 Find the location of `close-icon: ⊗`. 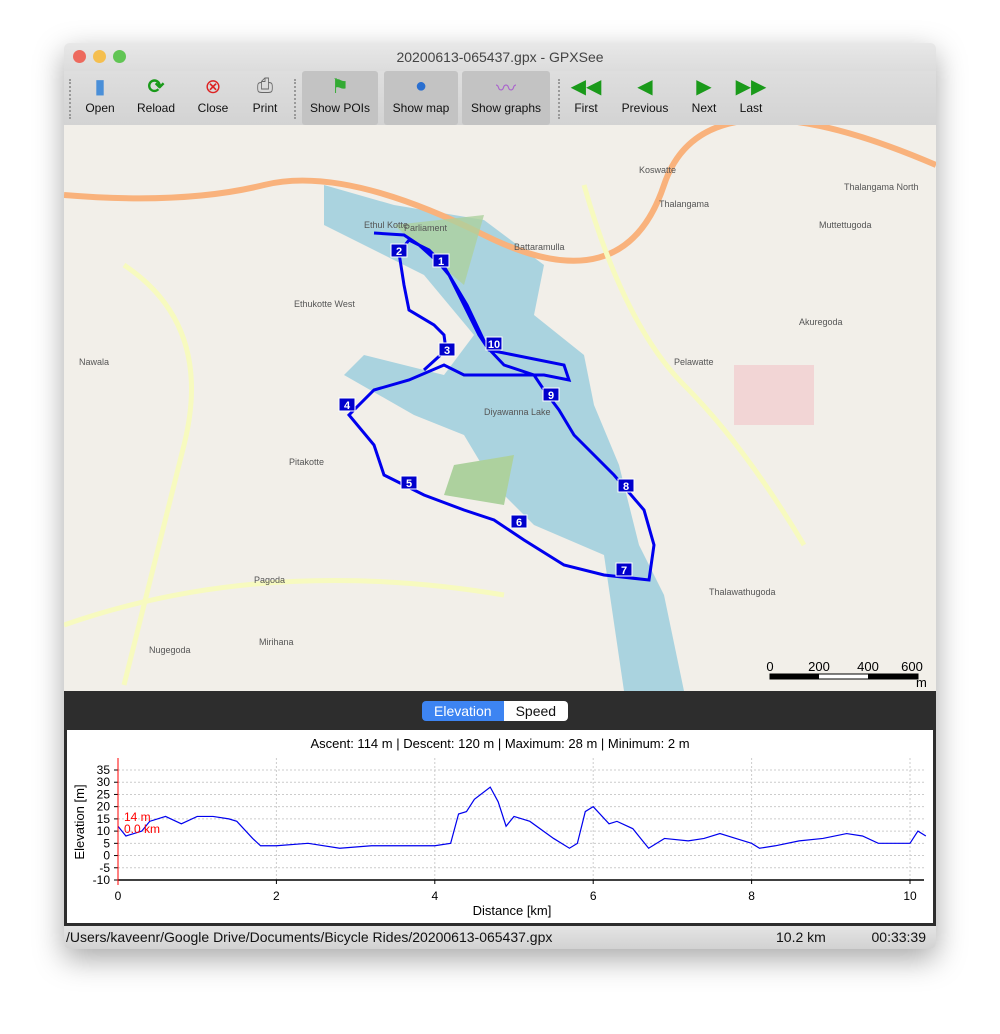

close-icon: ⊗ is located at coordinates (213, 86).